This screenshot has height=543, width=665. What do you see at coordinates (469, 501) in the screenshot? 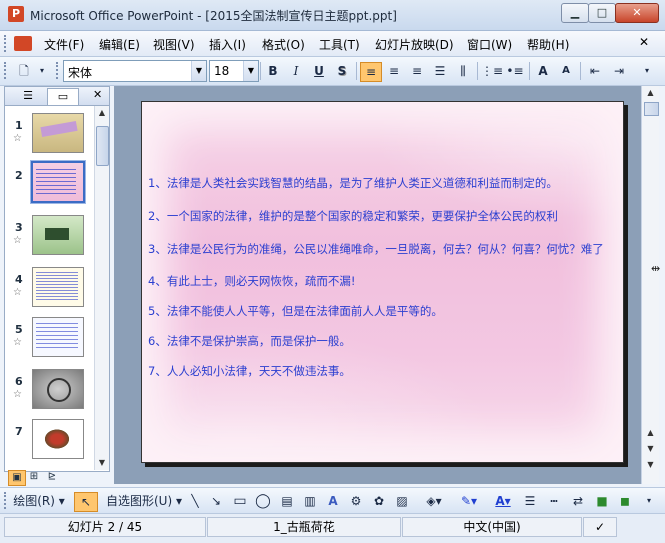
I see `line-color-icon: ✎▾` at bounding box center [469, 501].